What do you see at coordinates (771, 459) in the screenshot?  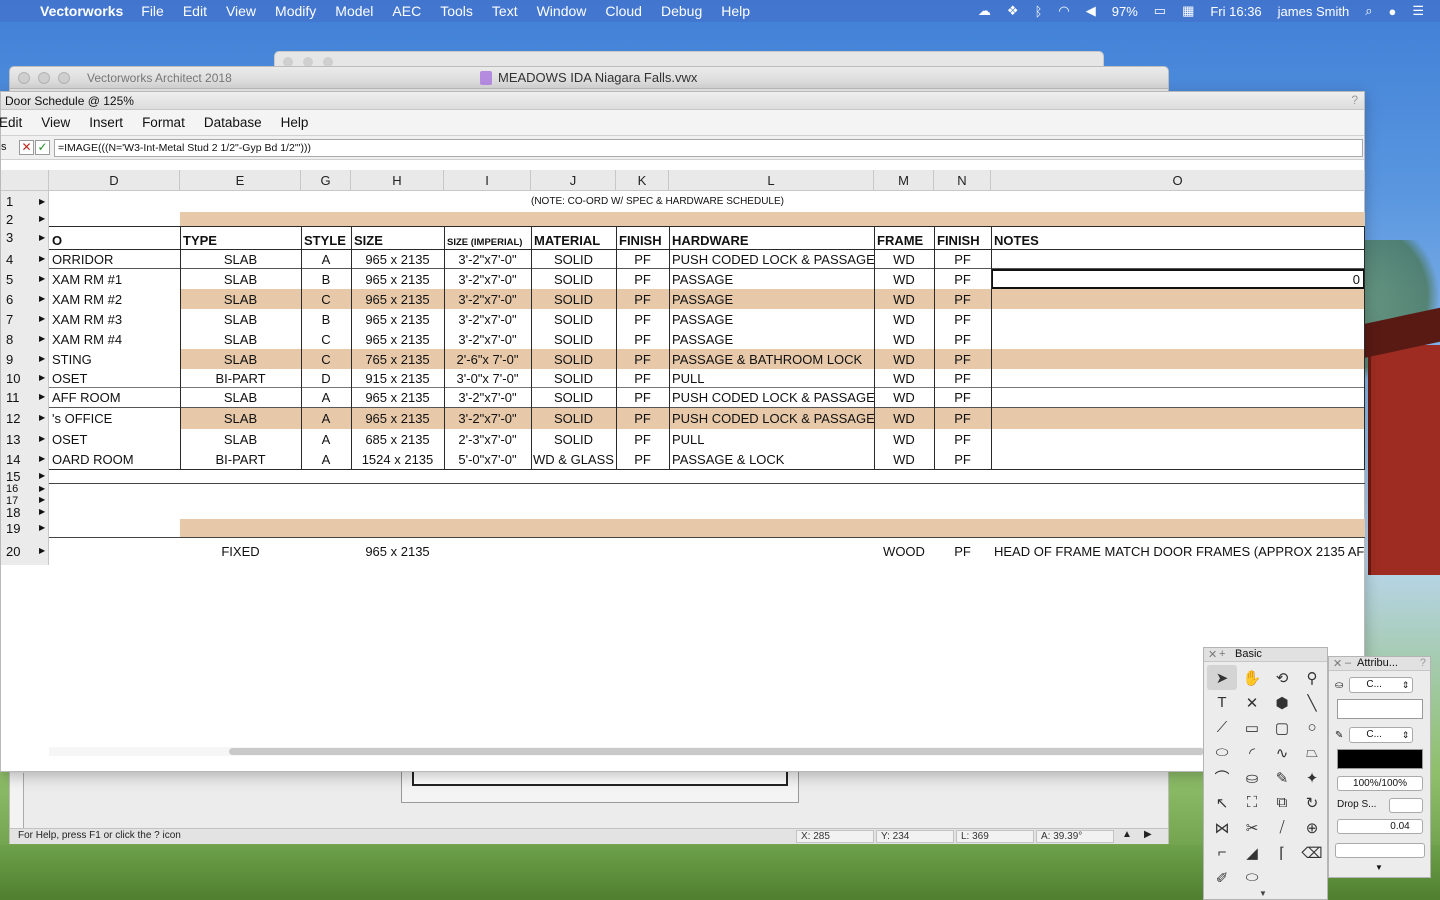 I see `cell-l: PASSAGE & LOCK` at bounding box center [771, 459].